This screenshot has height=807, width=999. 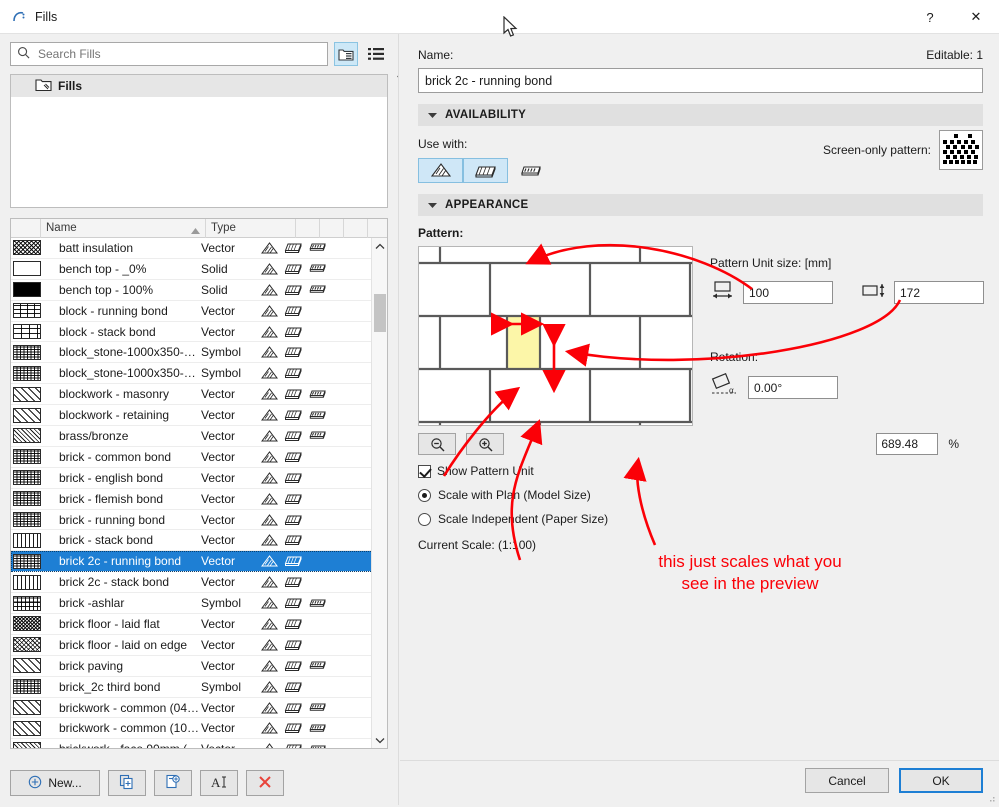 I want to click on pattern-unit-width-input, so click(x=788, y=292).